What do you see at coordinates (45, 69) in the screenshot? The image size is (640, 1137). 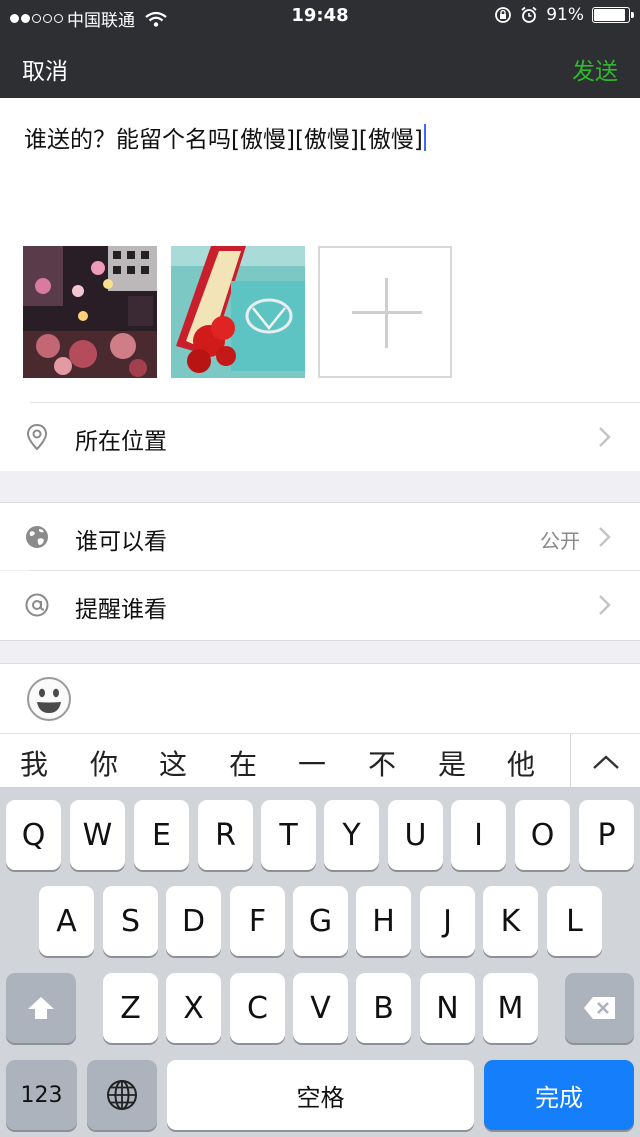 I see `cancel-button: 取消` at bounding box center [45, 69].